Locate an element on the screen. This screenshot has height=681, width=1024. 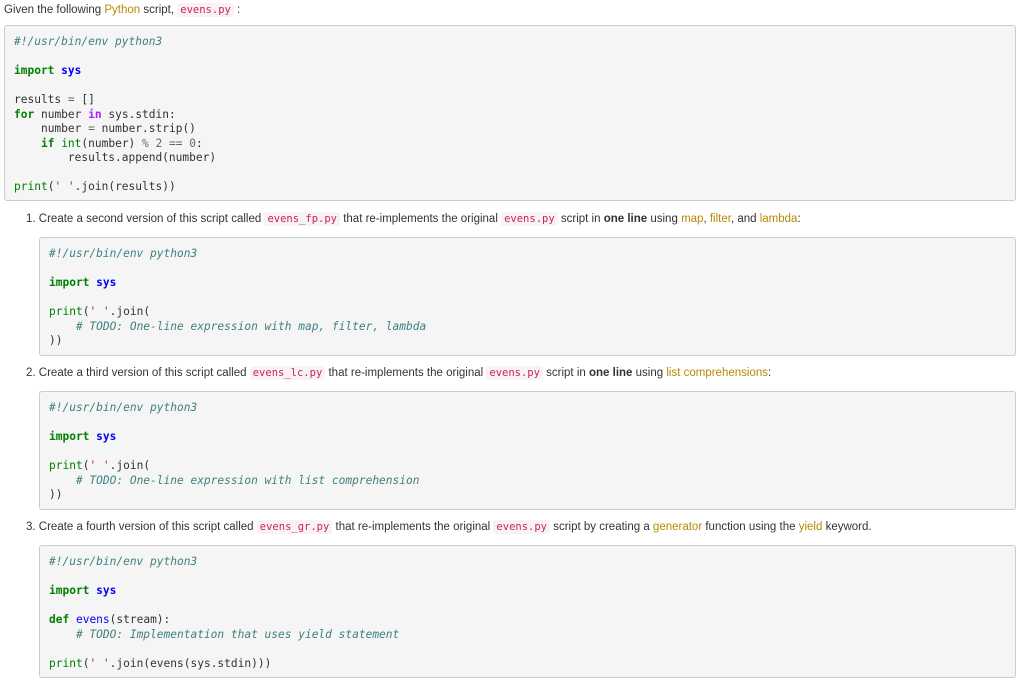
map-link: map is located at coordinates (692, 219).